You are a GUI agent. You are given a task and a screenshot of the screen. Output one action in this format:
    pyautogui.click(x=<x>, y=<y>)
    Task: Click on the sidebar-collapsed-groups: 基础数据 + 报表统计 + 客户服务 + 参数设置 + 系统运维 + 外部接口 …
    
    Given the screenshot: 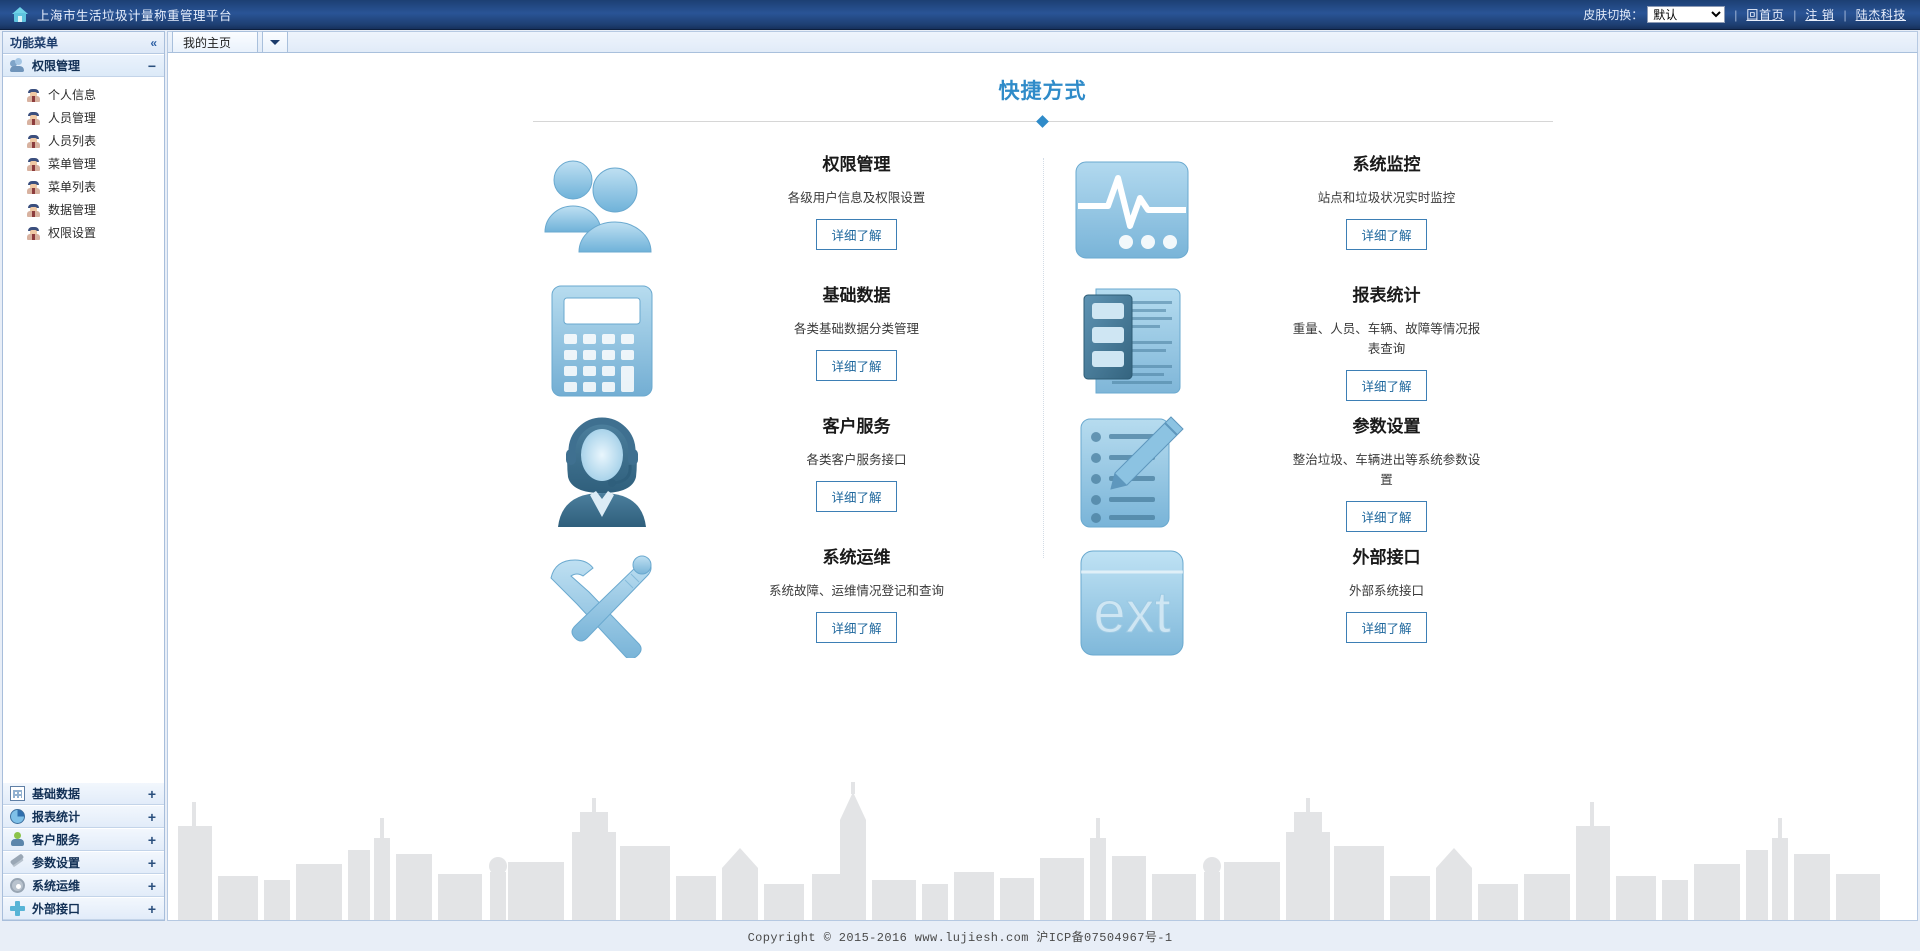 What is the action you would take?
    pyautogui.click(x=83, y=851)
    